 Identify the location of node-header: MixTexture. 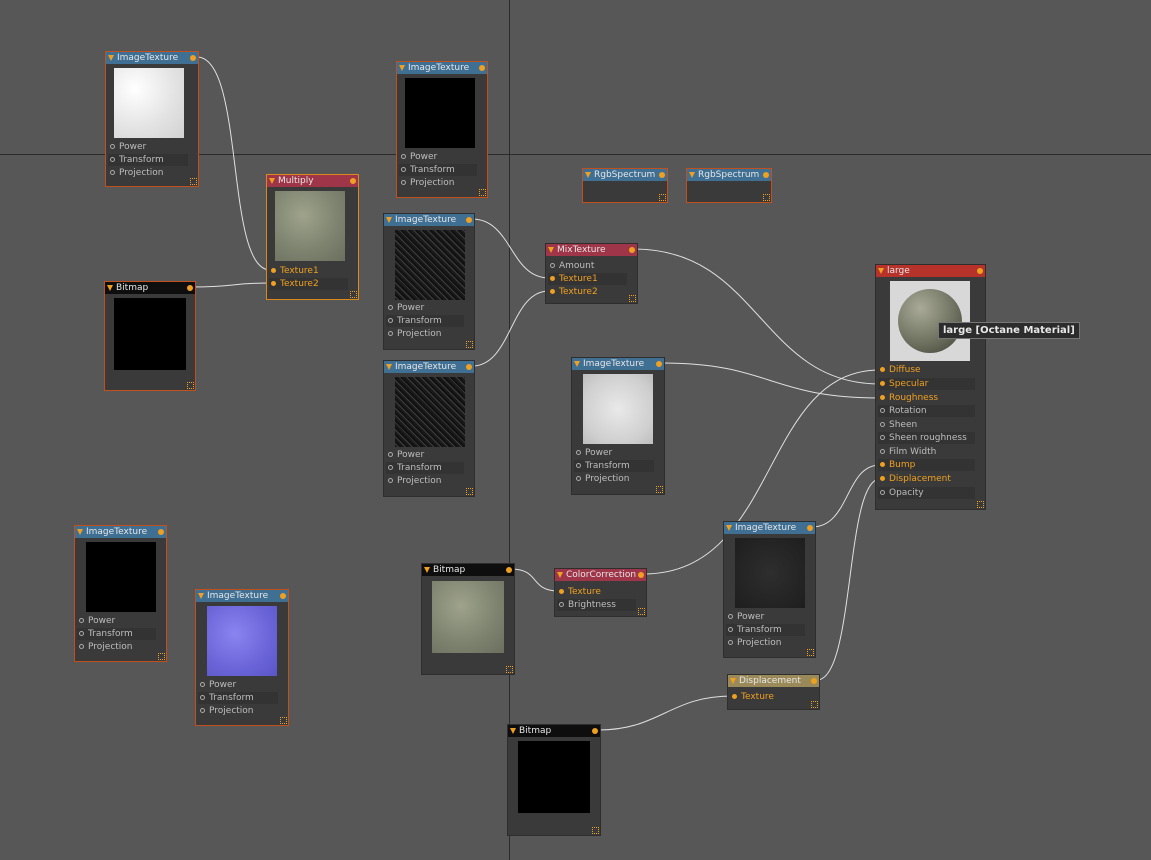
(591, 250).